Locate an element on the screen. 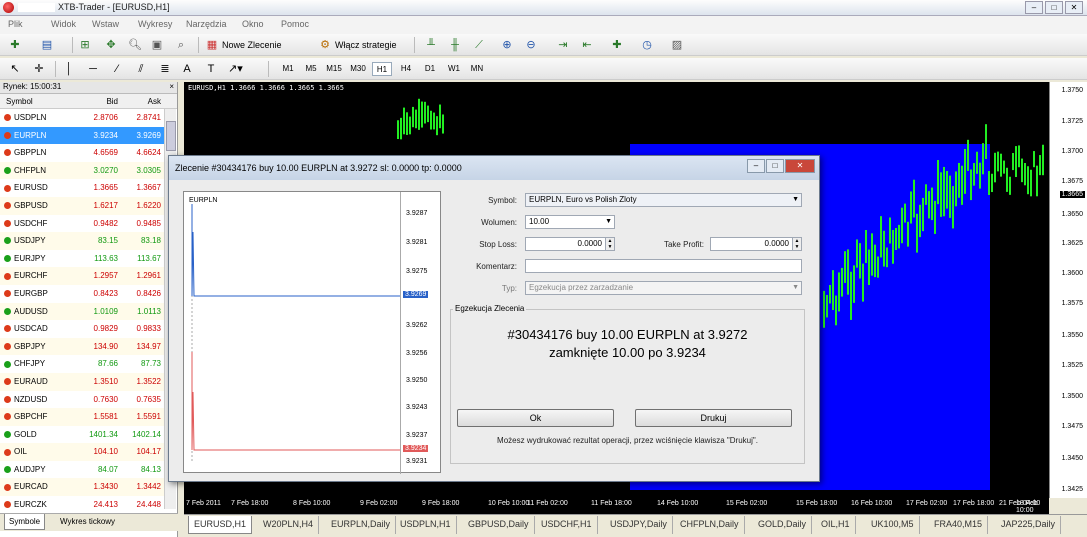  auto-scroll-button: ⇥ is located at coordinates (563, 45).